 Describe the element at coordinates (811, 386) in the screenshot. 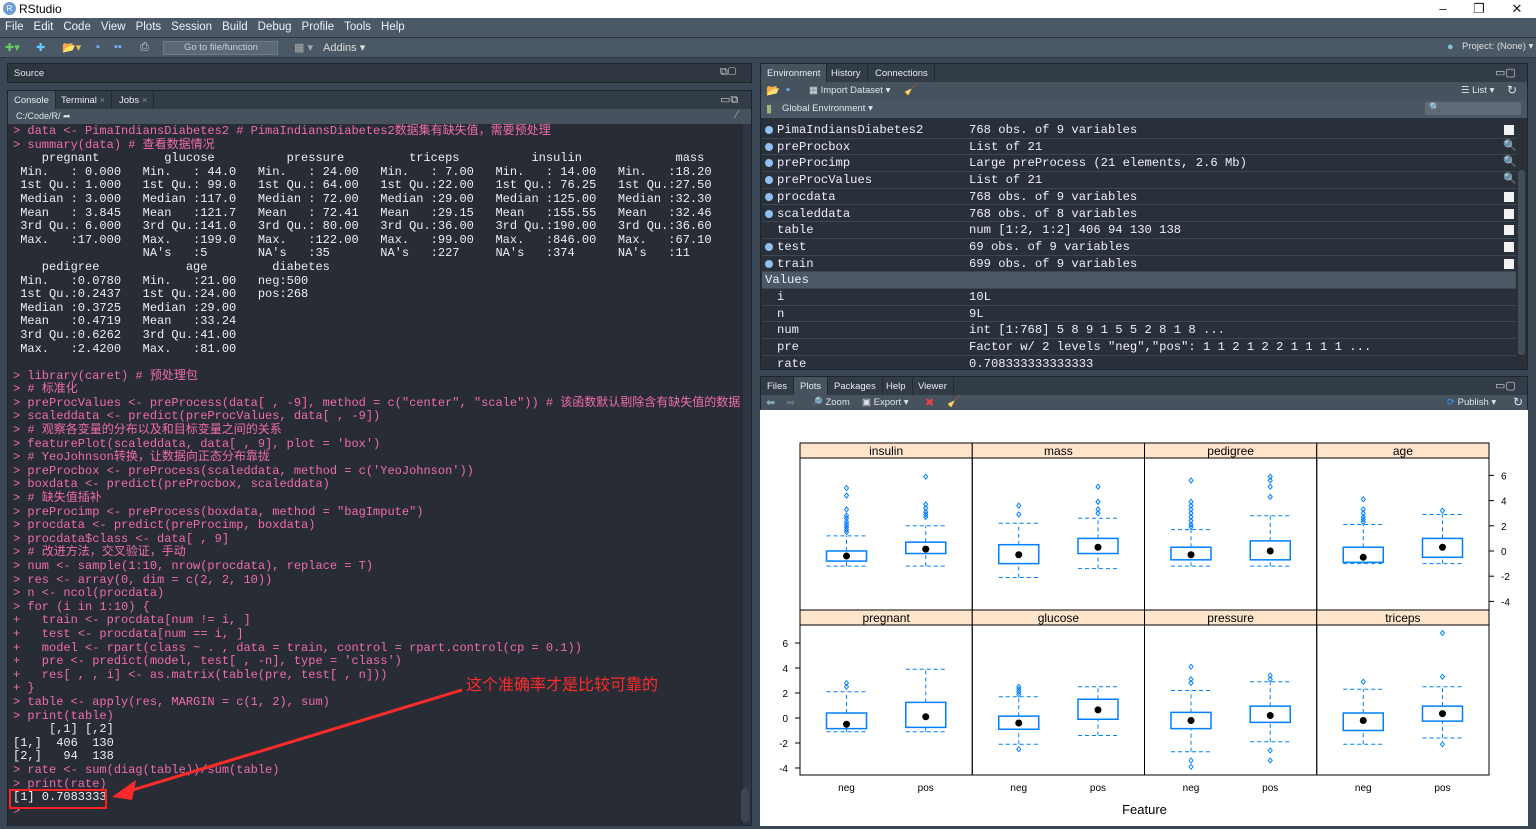

I see `tab-plots: Plots` at that location.